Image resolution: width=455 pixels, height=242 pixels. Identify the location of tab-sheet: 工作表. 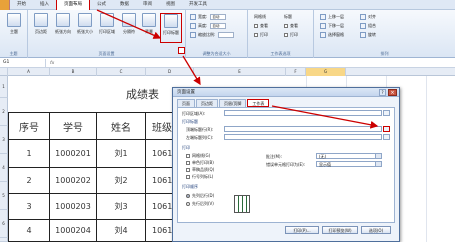
(258, 103).